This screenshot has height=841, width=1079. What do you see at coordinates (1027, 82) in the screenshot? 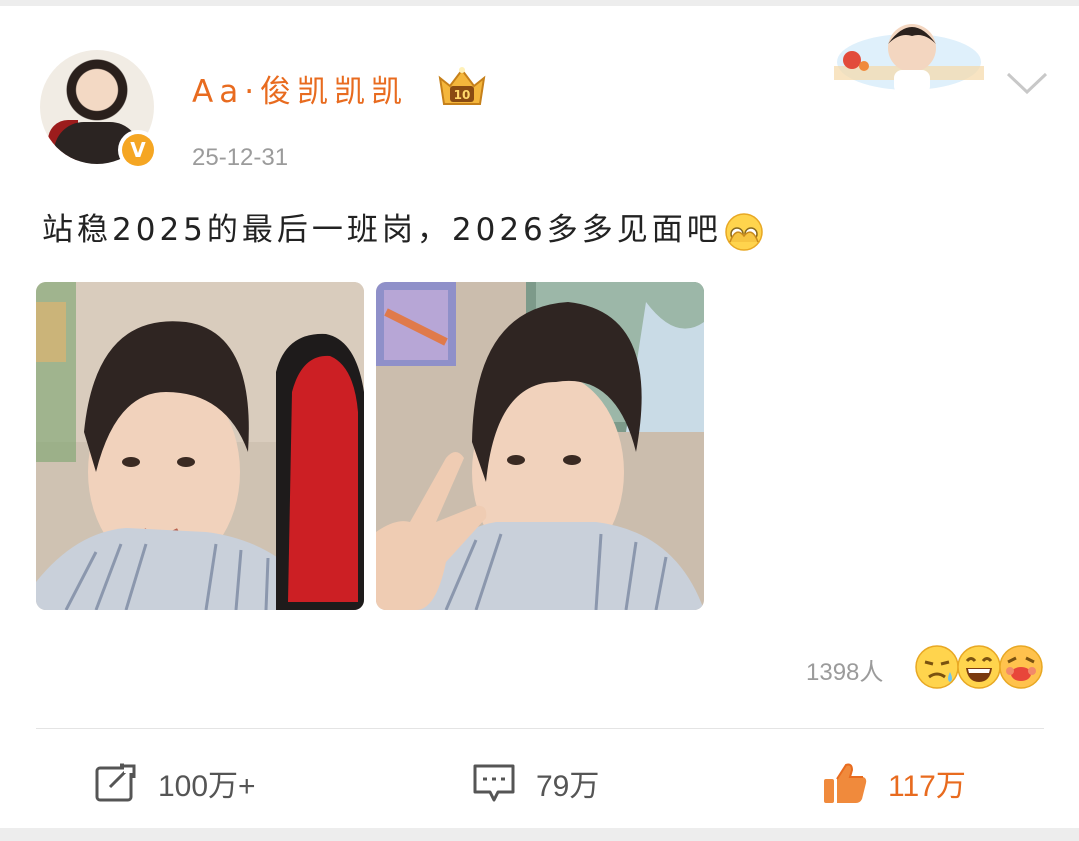
I see `chevron-down-icon` at bounding box center [1027, 82].